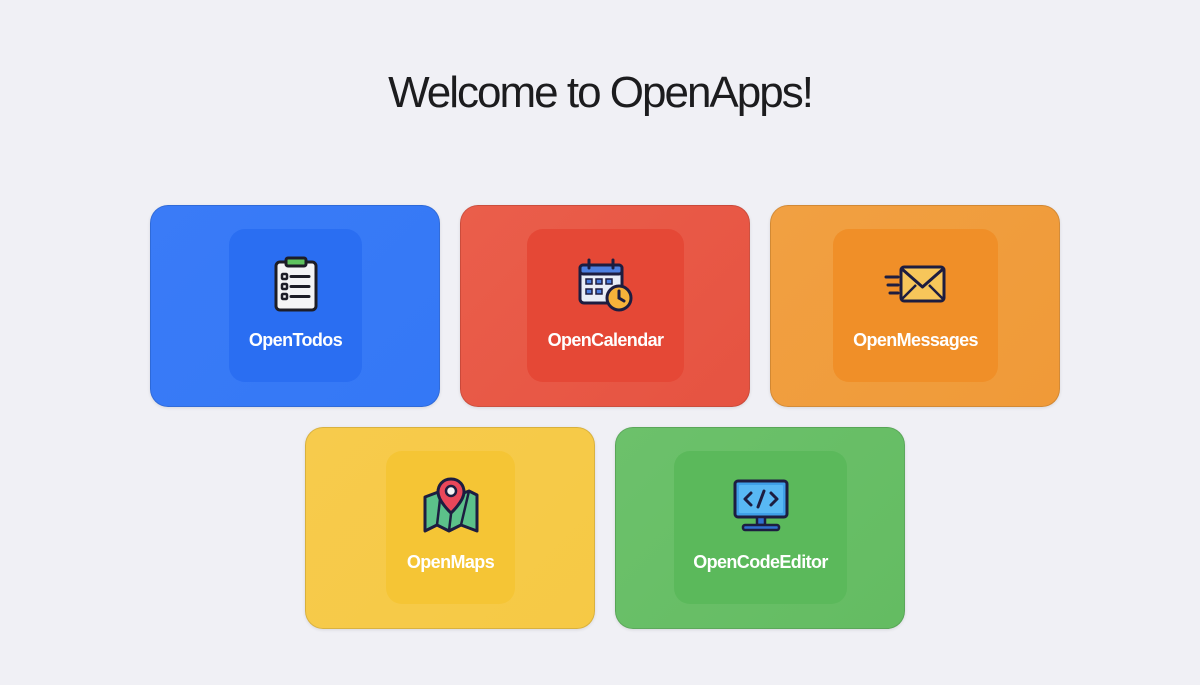  Describe the element at coordinates (761, 507) in the screenshot. I see `code-monitor-icon` at that location.